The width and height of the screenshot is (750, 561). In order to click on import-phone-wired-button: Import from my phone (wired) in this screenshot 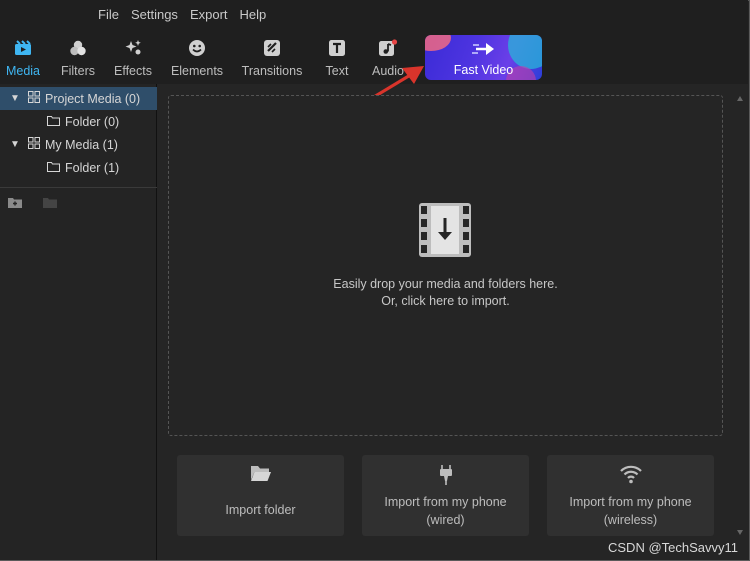, I will do `click(445, 495)`.